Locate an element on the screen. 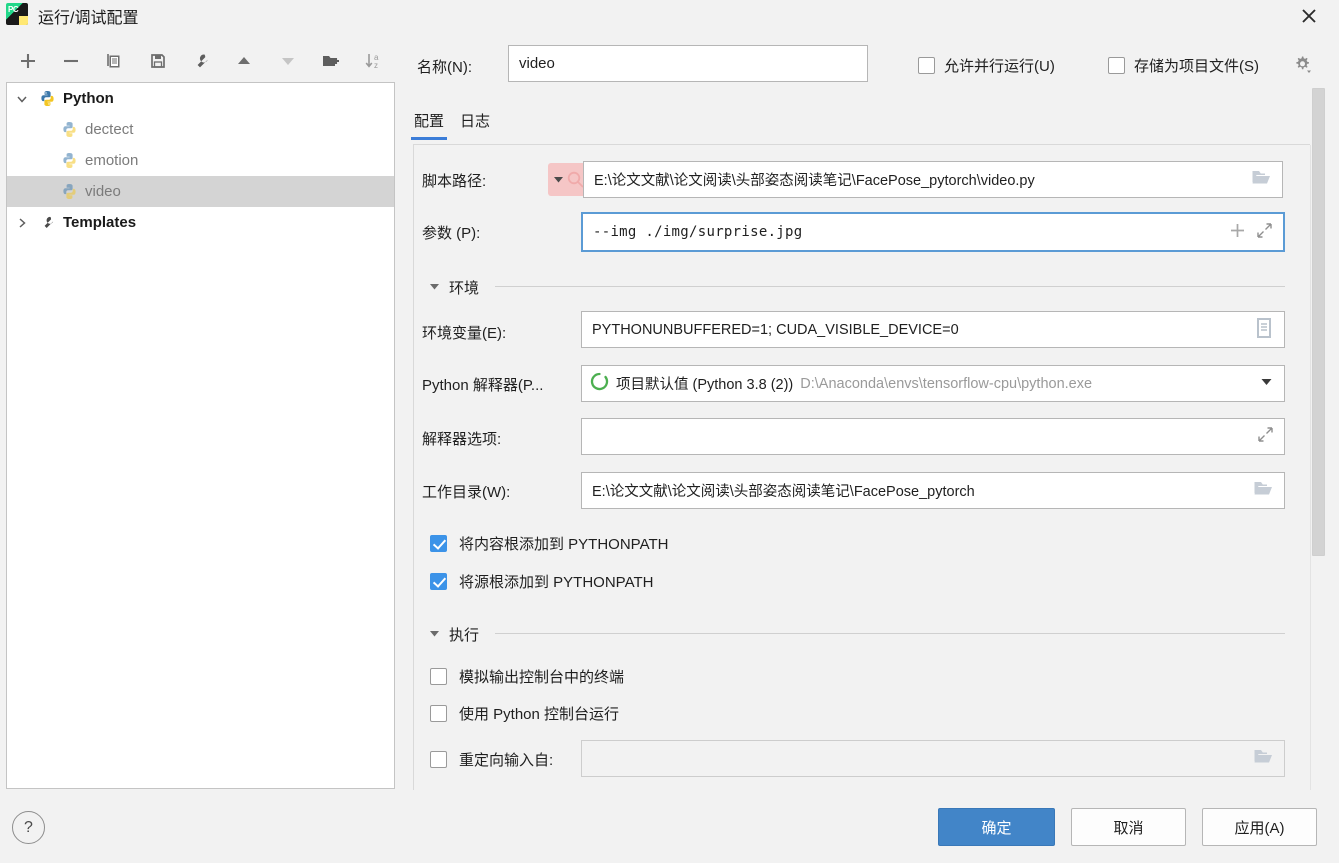  title-bar: 运行/调试配置 is located at coordinates (669, 17).